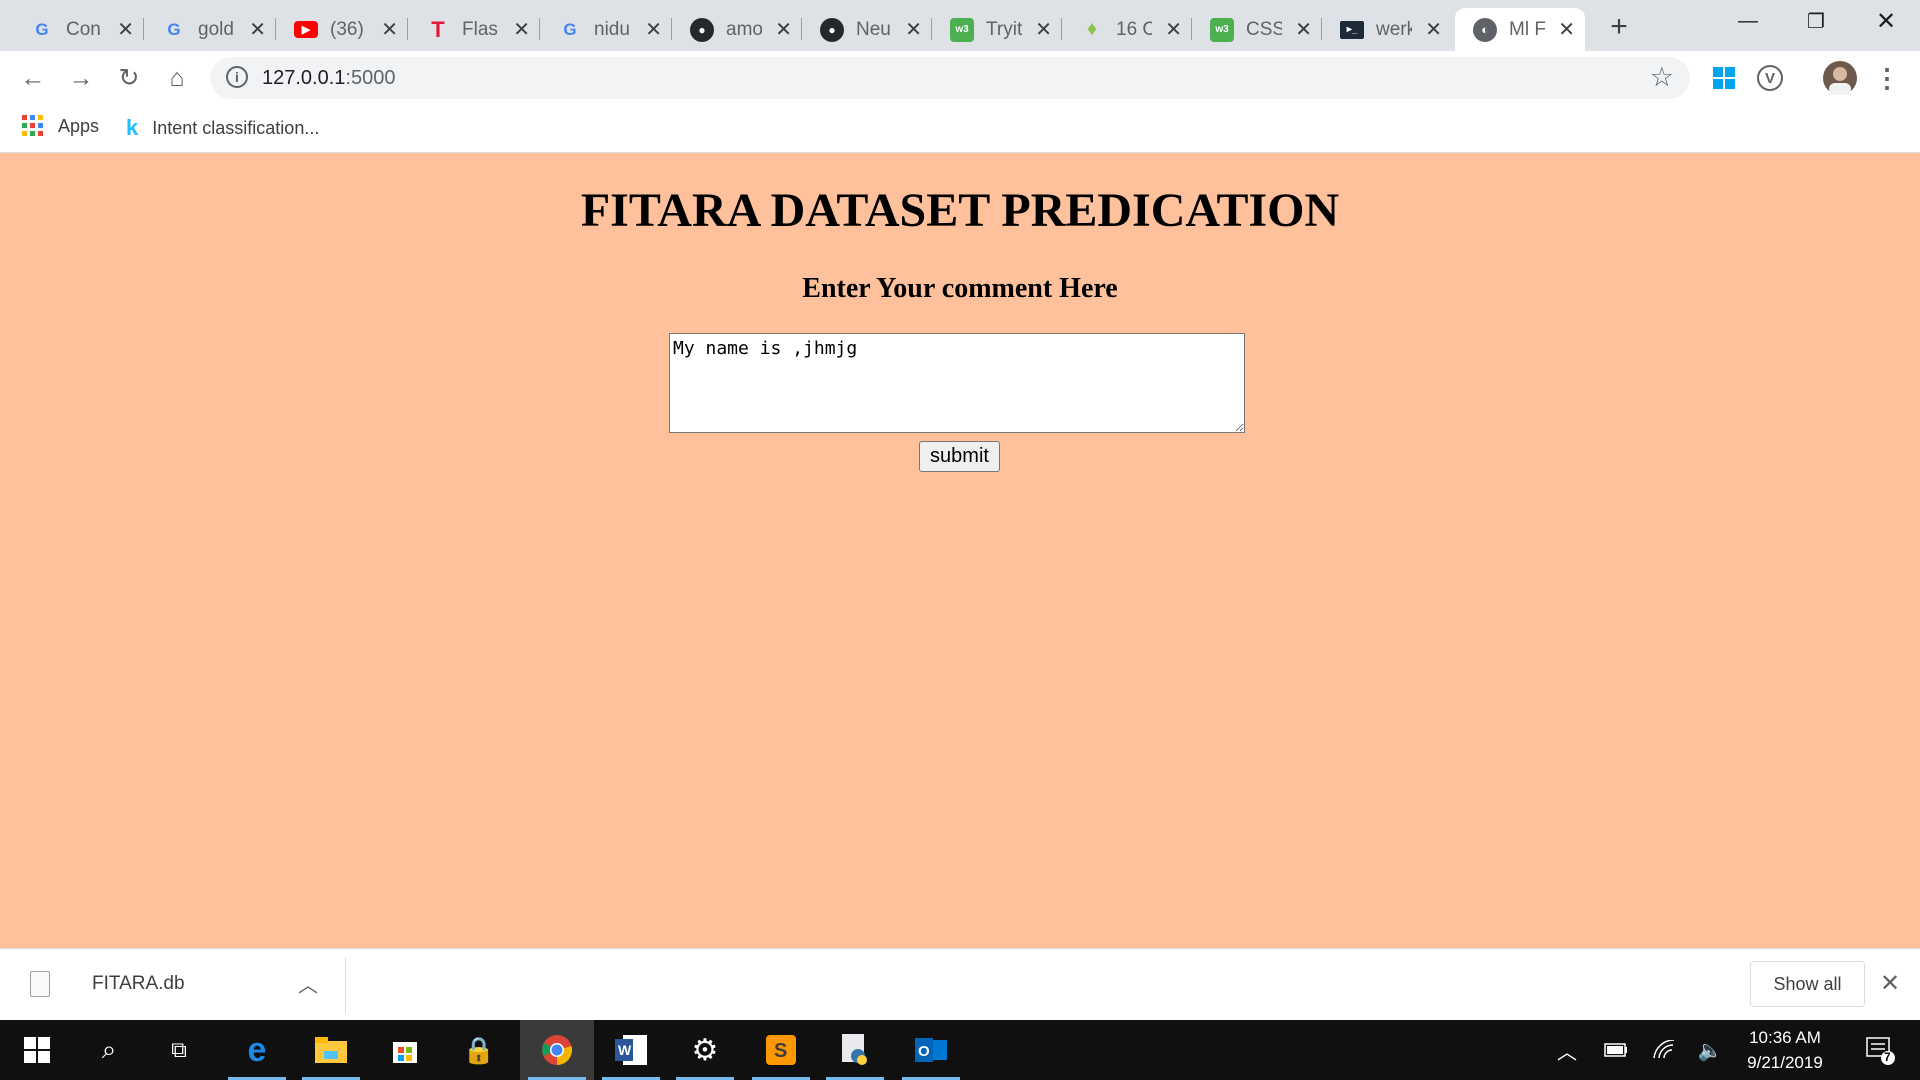 Image resolution: width=1920 pixels, height=1080 pixels. I want to click on tesla-icon: T, so click(438, 29).